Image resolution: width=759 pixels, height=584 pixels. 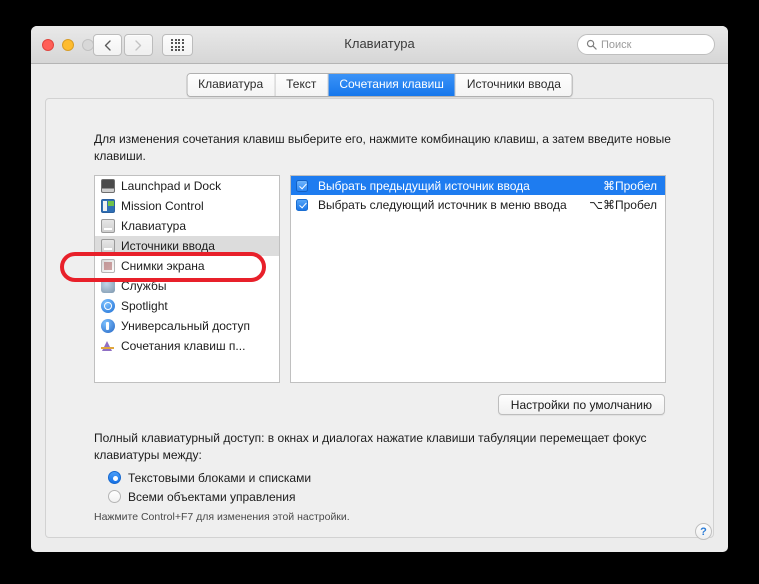 What do you see at coordinates (581, 404) in the screenshot?
I see `restore-defaults-button: Настройки по умолчанию` at bounding box center [581, 404].